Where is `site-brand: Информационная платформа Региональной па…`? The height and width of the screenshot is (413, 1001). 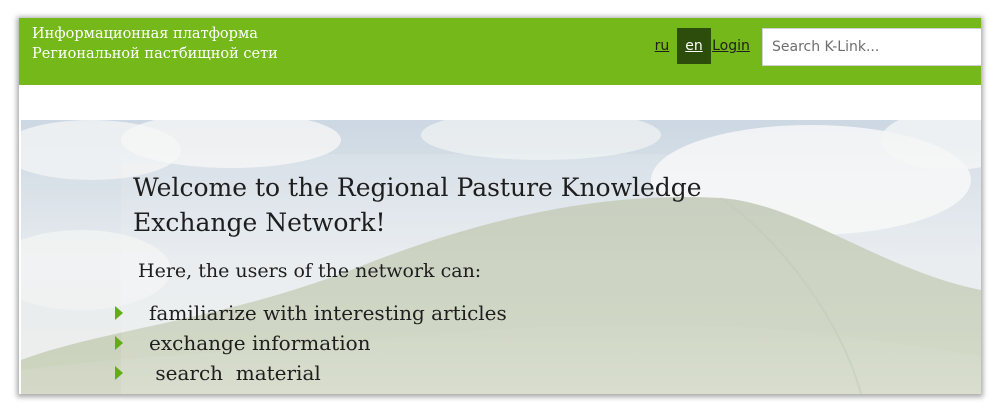
site-brand: Информационная платформа Региональной па… is located at coordinates (155, 44).